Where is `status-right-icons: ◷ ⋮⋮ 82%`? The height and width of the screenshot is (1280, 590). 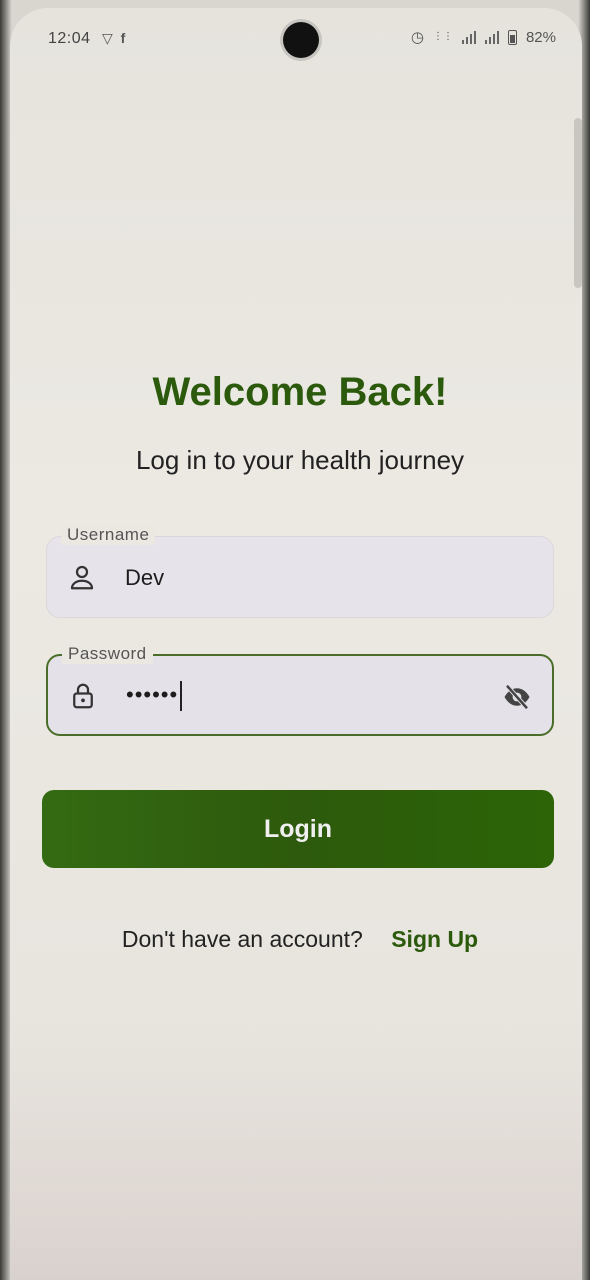
status-right-icons: ◷ ⋮⋮ 82% is located at coordinates (483, 37).